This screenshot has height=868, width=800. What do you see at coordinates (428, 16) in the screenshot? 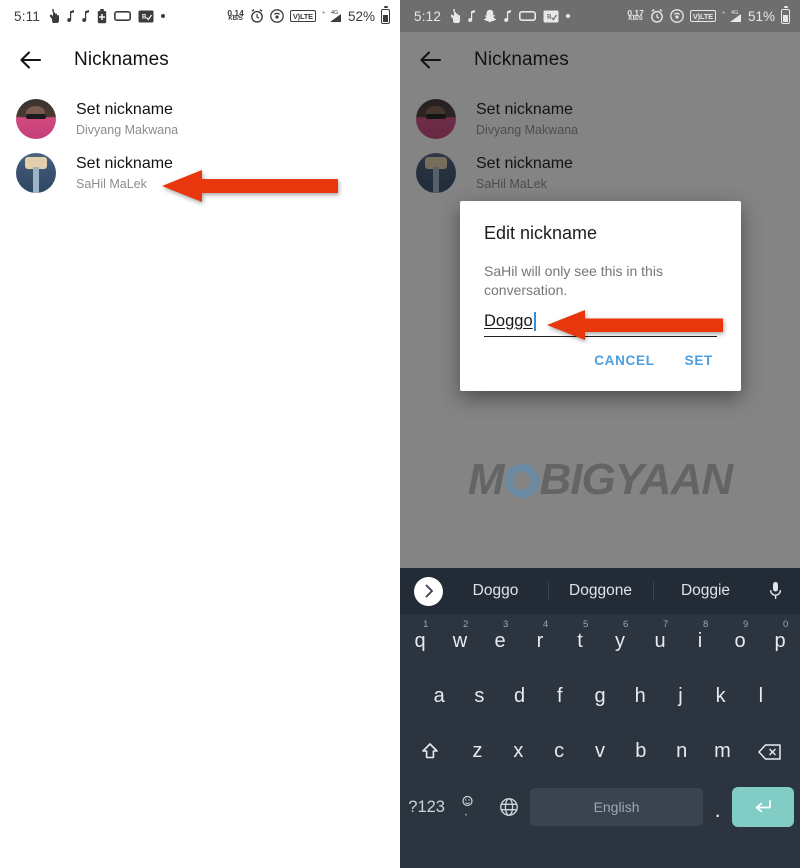
I see `status-time: 5:12` at bounding box center [428, 16].